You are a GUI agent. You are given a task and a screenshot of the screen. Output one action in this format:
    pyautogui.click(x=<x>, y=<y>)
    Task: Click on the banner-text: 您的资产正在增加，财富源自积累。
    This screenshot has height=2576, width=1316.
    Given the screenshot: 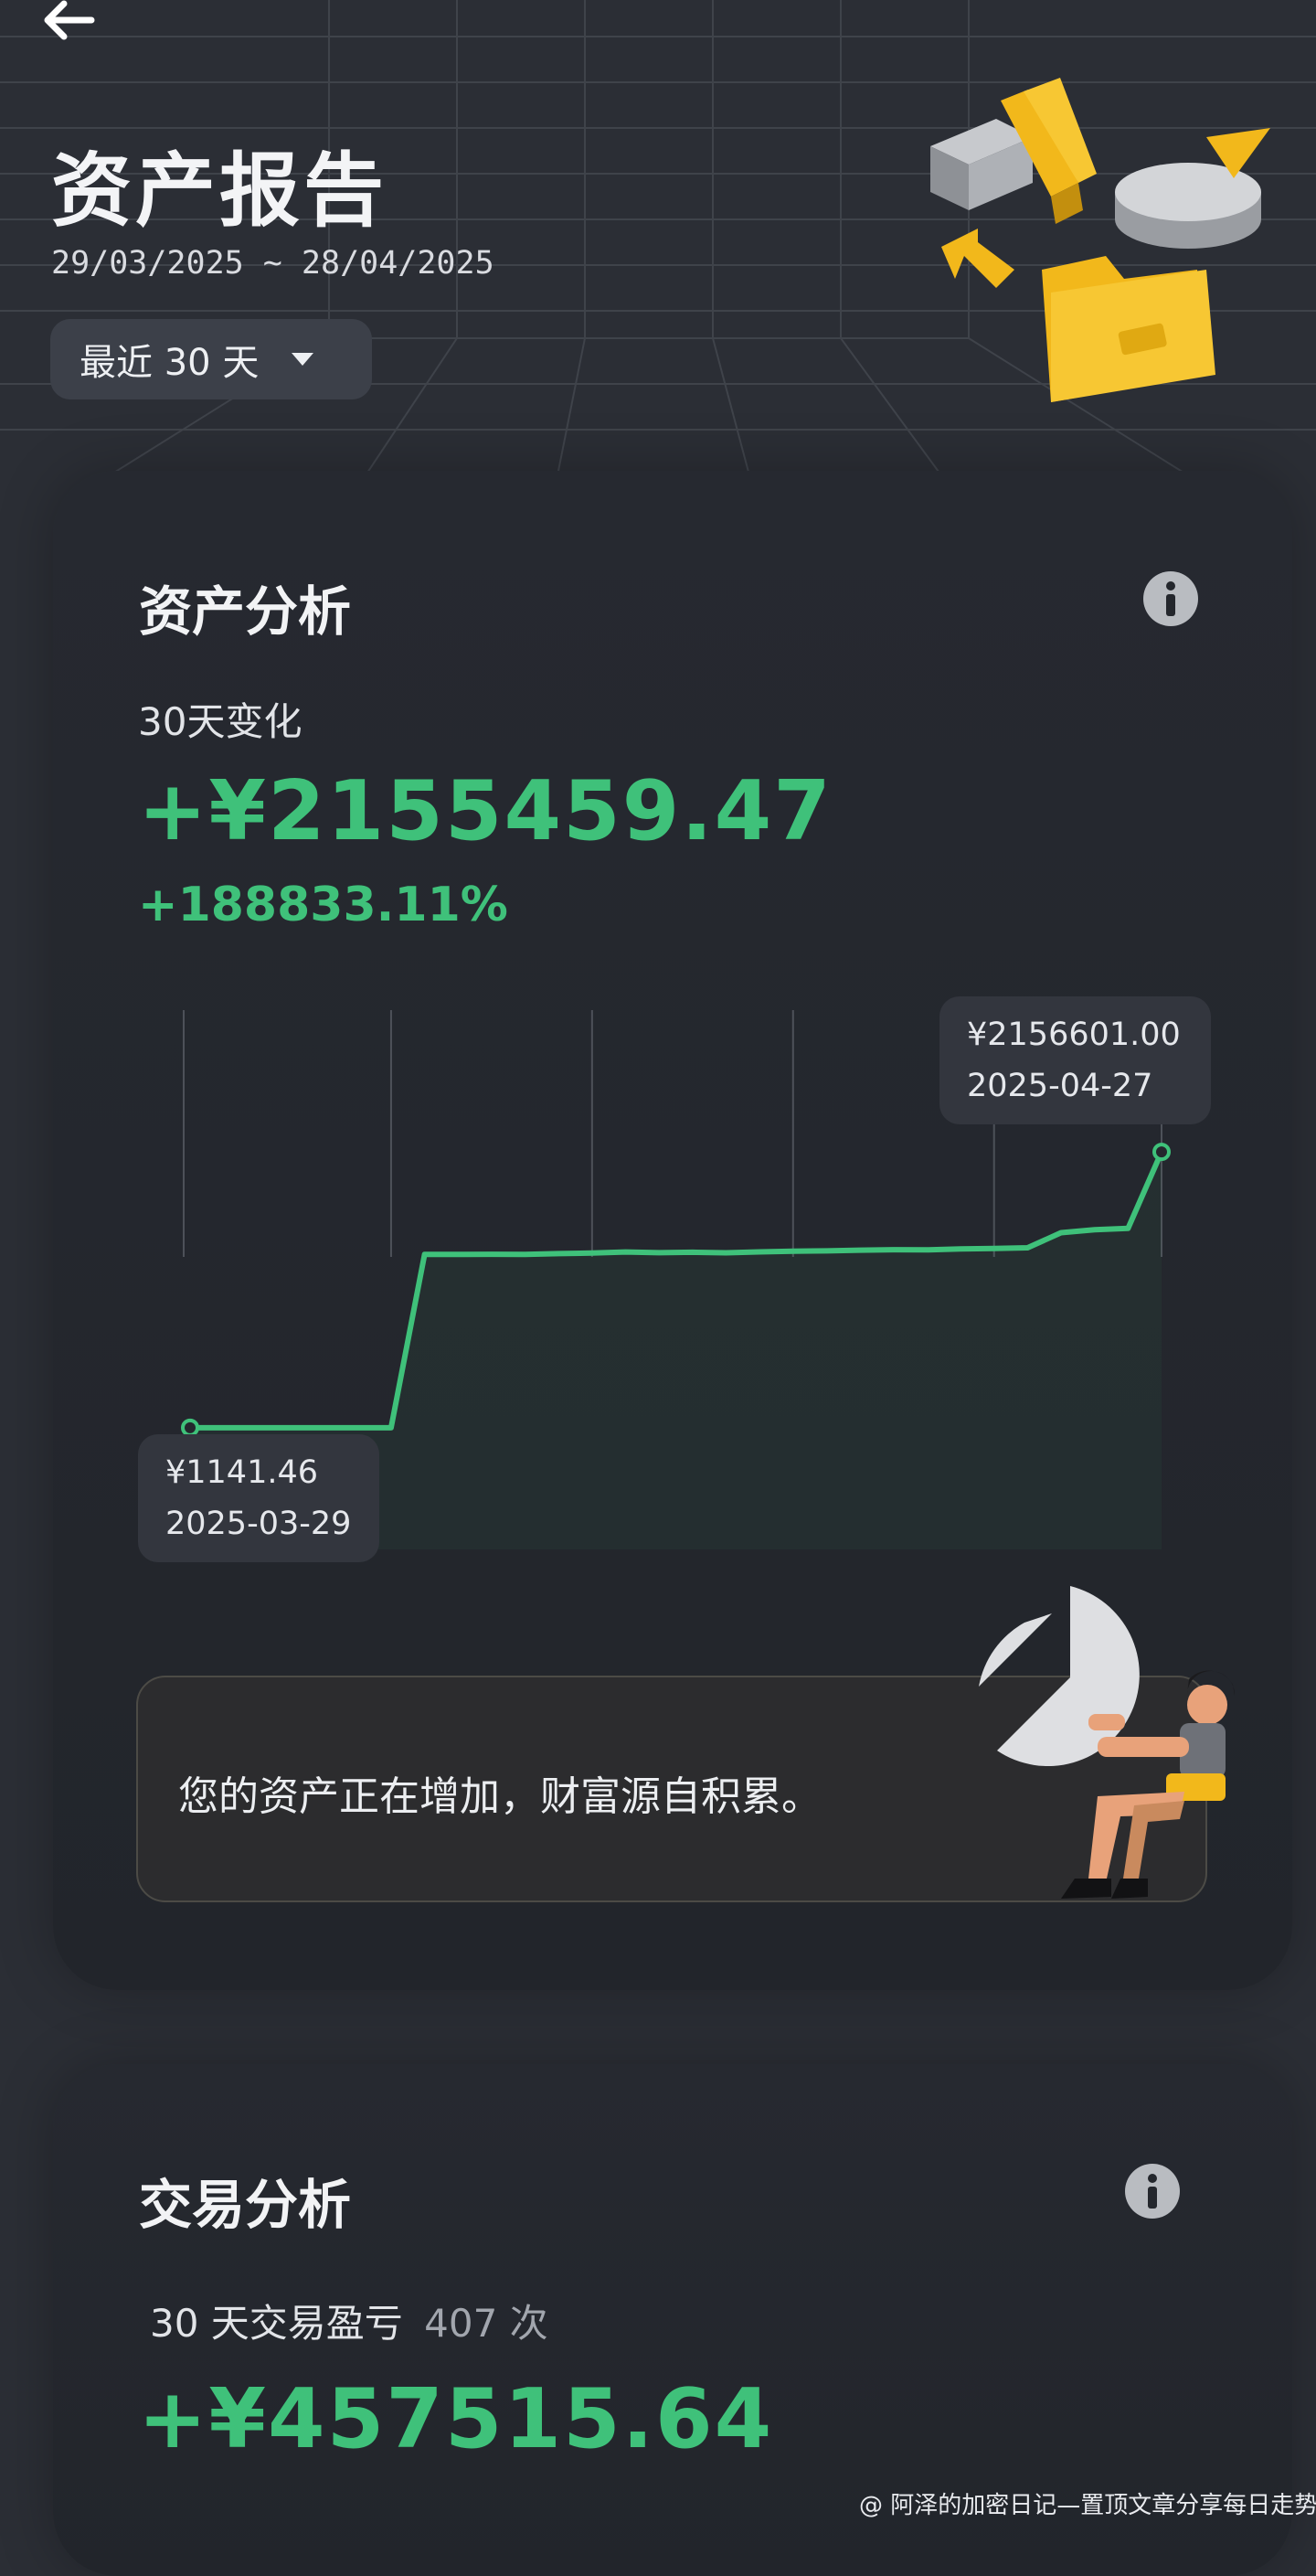 What is the action you would take?
    pyautogui.click(x=500, y=1796)
    